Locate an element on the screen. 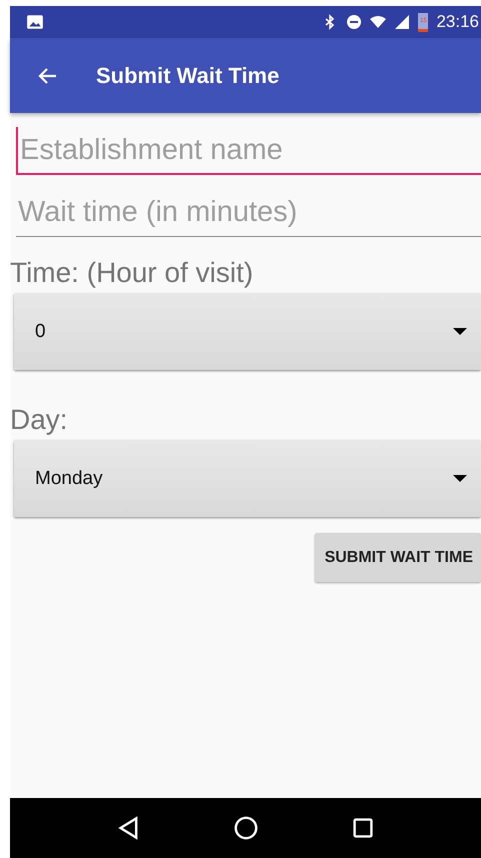 The height and width of the screenshot is (858, 481). image-icon is located at coordinates (35, 22).